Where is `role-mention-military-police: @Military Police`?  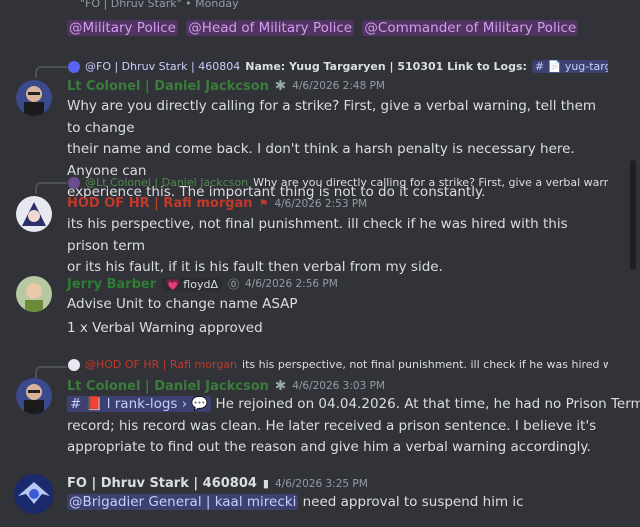 role-mention-military-police: @Military Police is located at coordinates (122, 28).